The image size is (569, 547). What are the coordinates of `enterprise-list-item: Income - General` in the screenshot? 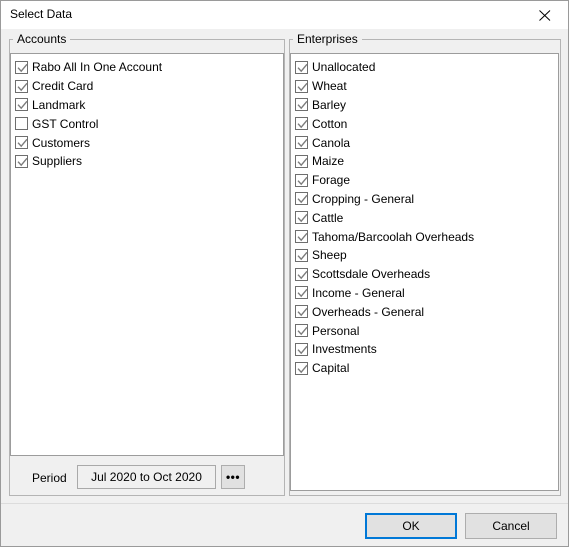 It's located at (424, 293).